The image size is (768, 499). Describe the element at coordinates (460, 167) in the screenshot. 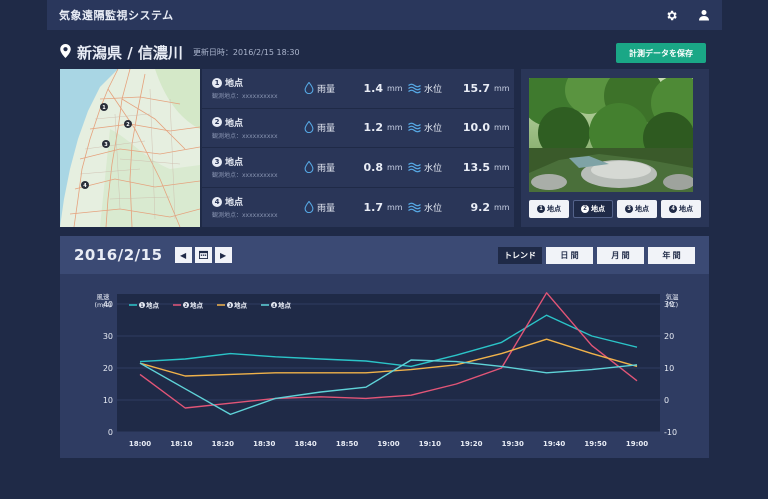

I see `water-level: 水位 13.5 mm` at that location.